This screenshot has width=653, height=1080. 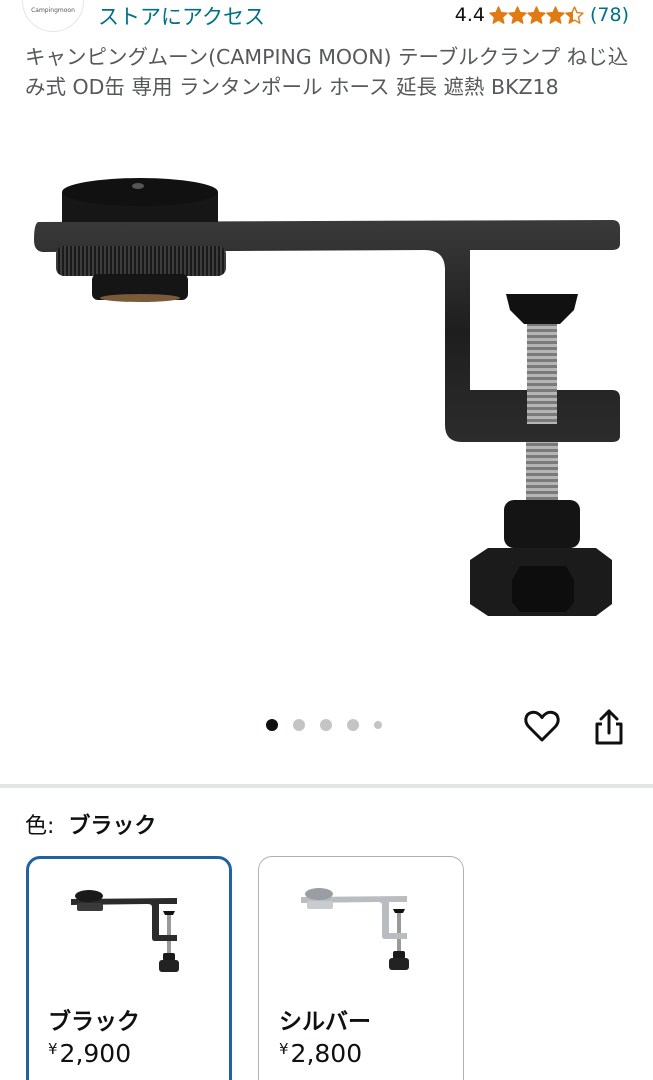 What do you see at coordinates (112, 826) in the screenshot?
I see `color-selected-value: ブラック` at bounding box center [112, 826].